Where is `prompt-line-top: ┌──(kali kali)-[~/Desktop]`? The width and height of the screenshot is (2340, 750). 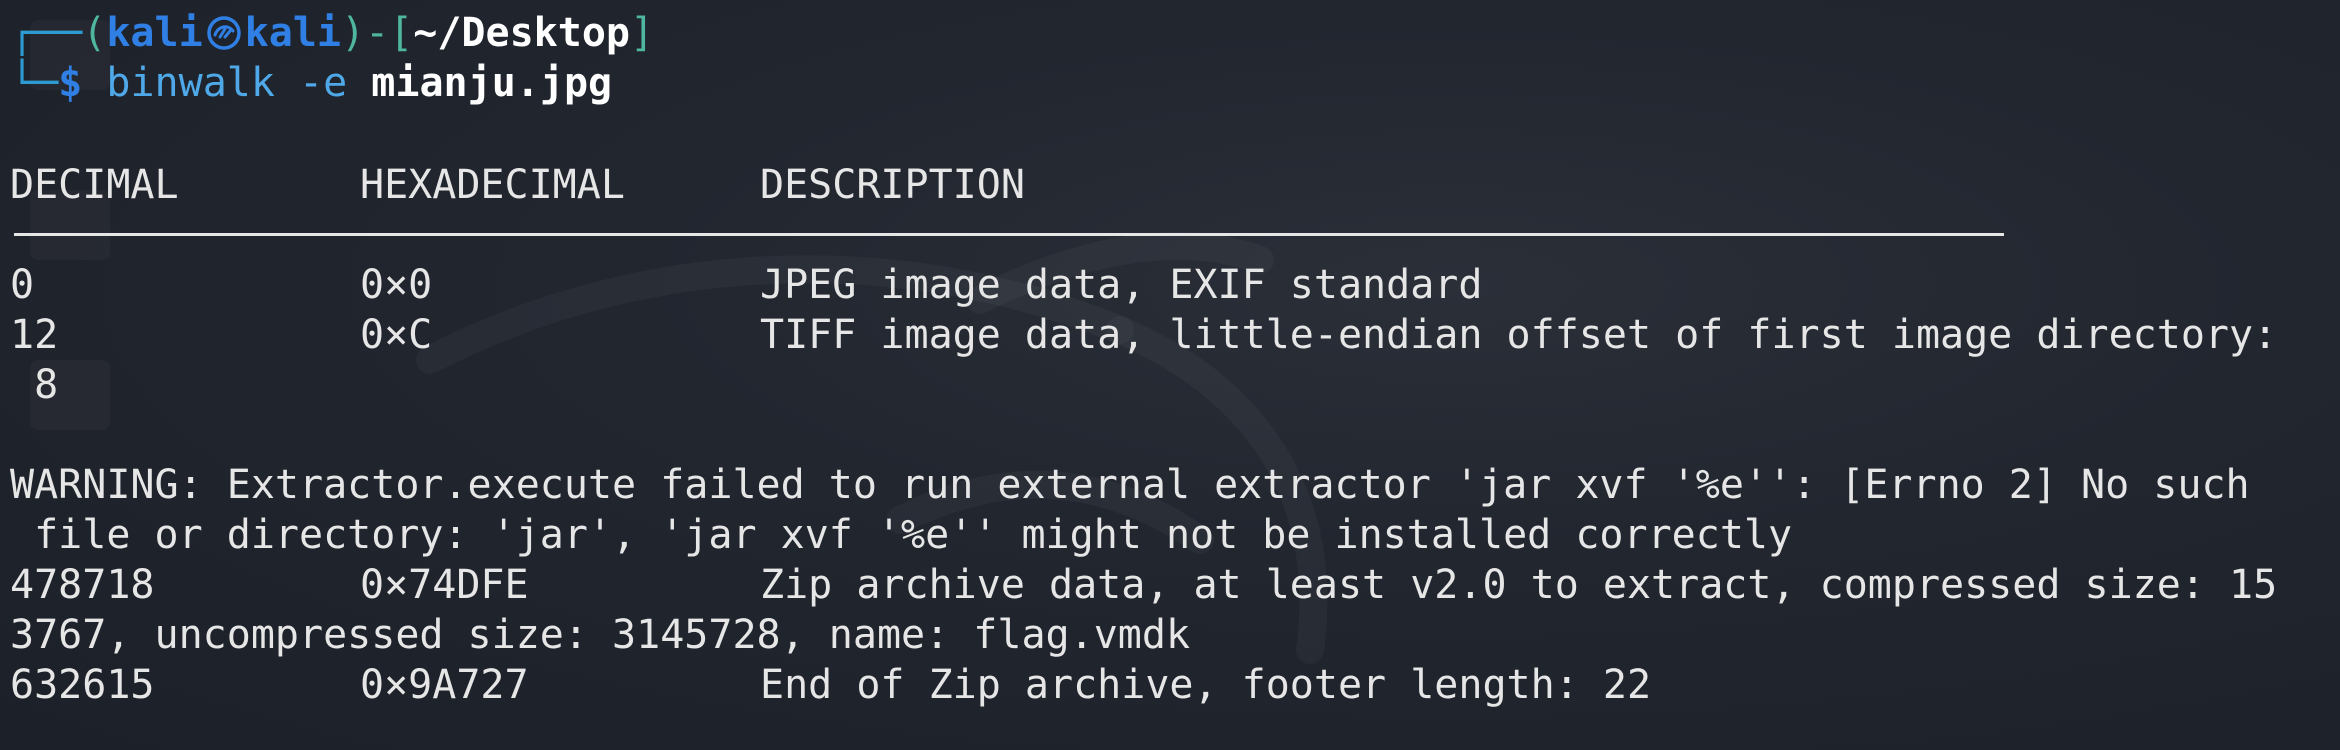 prompt-line-top: ┌──(kali kali)-[~/Desktop] is located at coordinates (332, 33).